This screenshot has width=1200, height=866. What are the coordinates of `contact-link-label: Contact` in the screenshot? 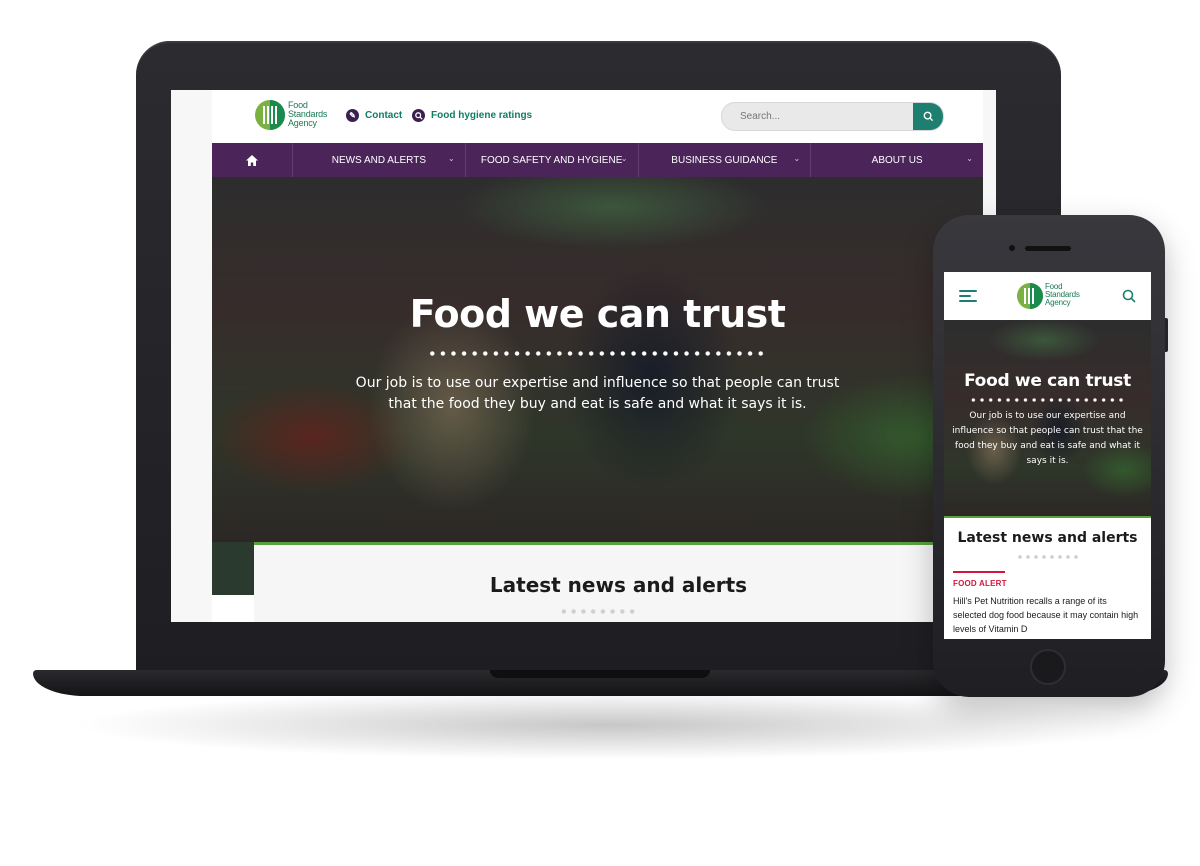 It's located at (384, 115).